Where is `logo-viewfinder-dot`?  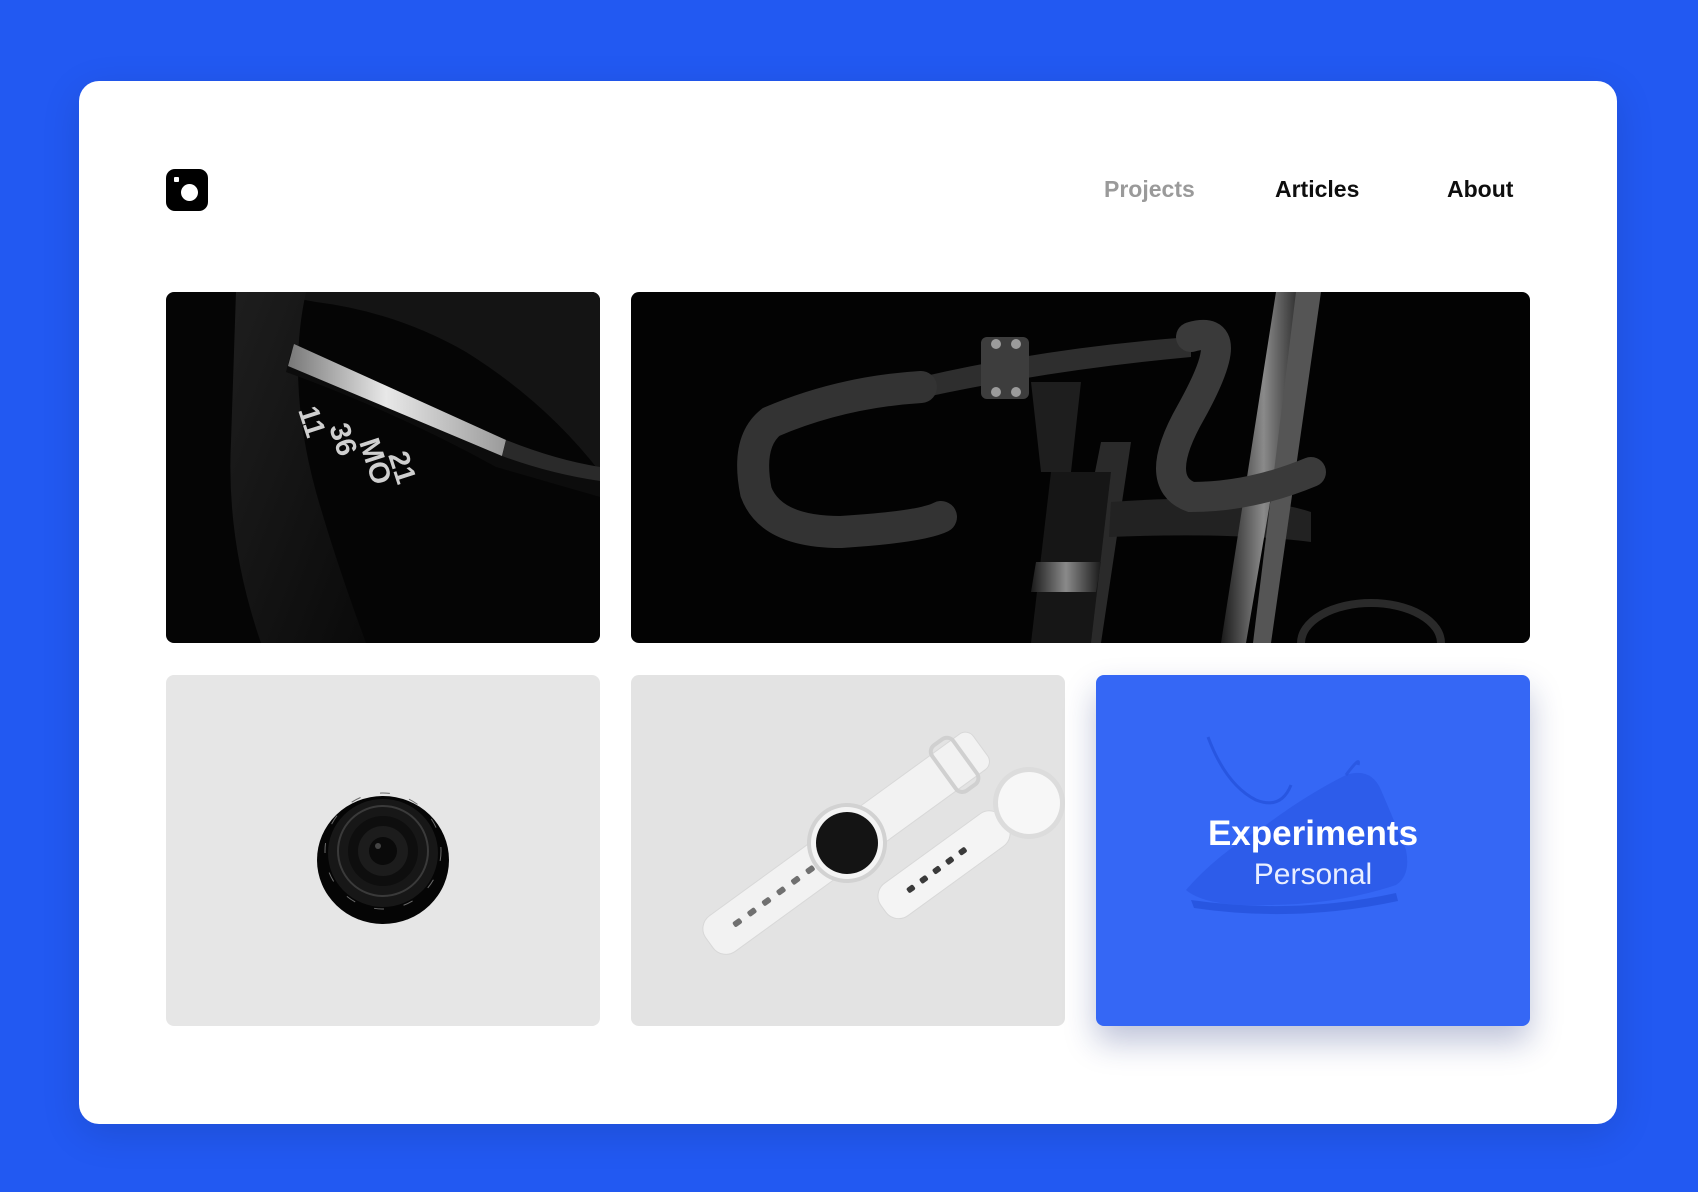
logo-viewfinder-dot is located at coordinates (176, 179).